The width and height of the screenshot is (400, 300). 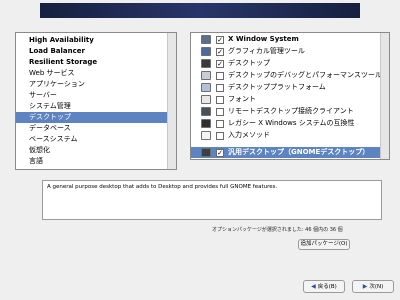 What do you see at coordinates (200, 10) in the screenshot?
I see `header-banner` at bounding box center [200, 10].